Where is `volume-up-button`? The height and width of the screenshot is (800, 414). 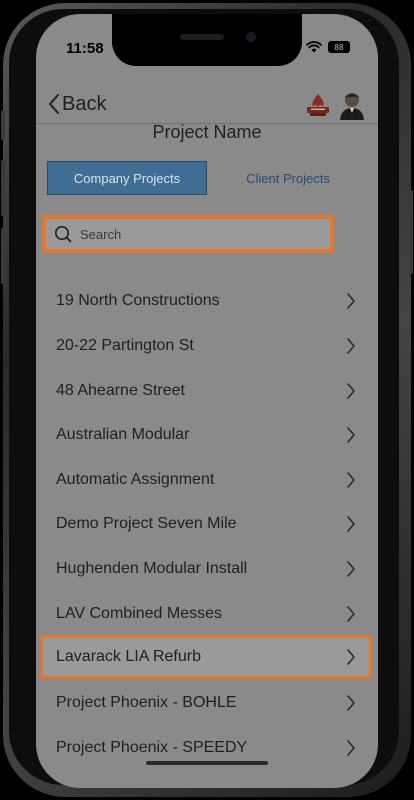 volume-up-button is located at coordinates (3, 188).